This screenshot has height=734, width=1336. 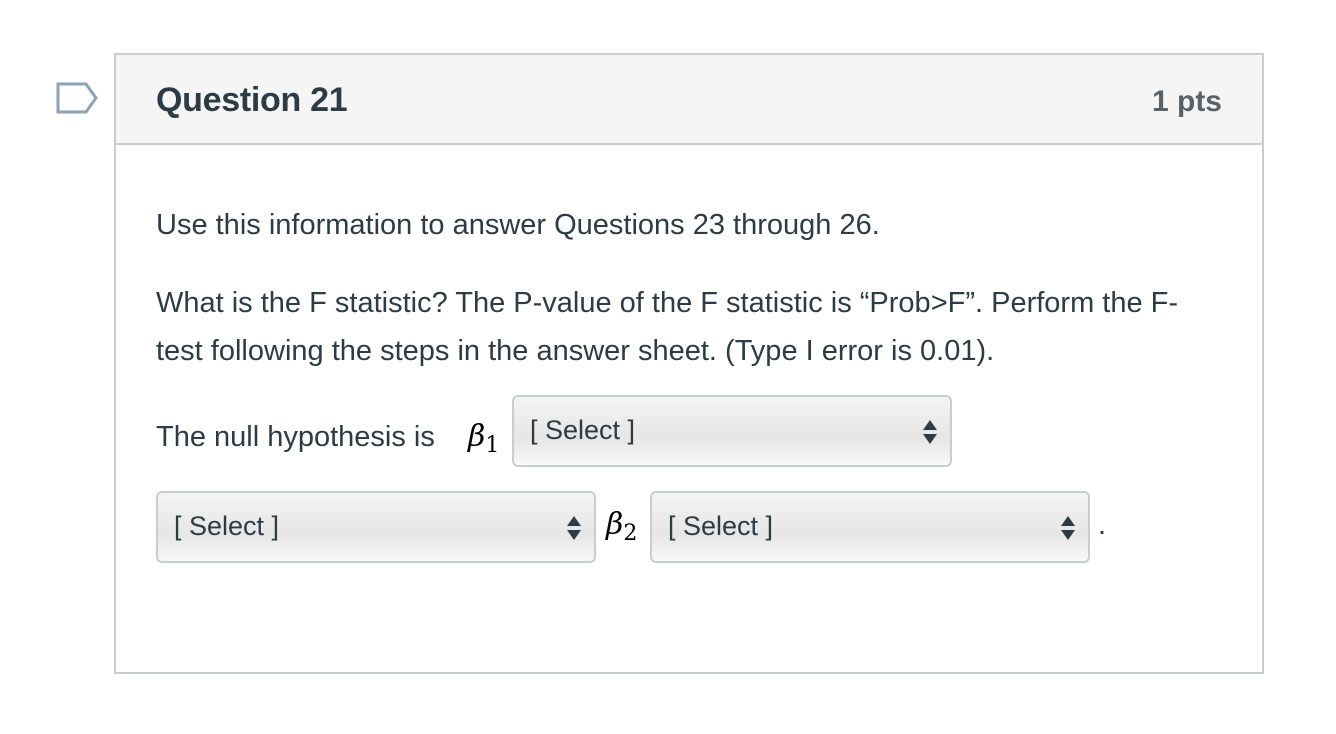 I want to click on question-header: Question 21 1 pts, so click(x=689, y=100).